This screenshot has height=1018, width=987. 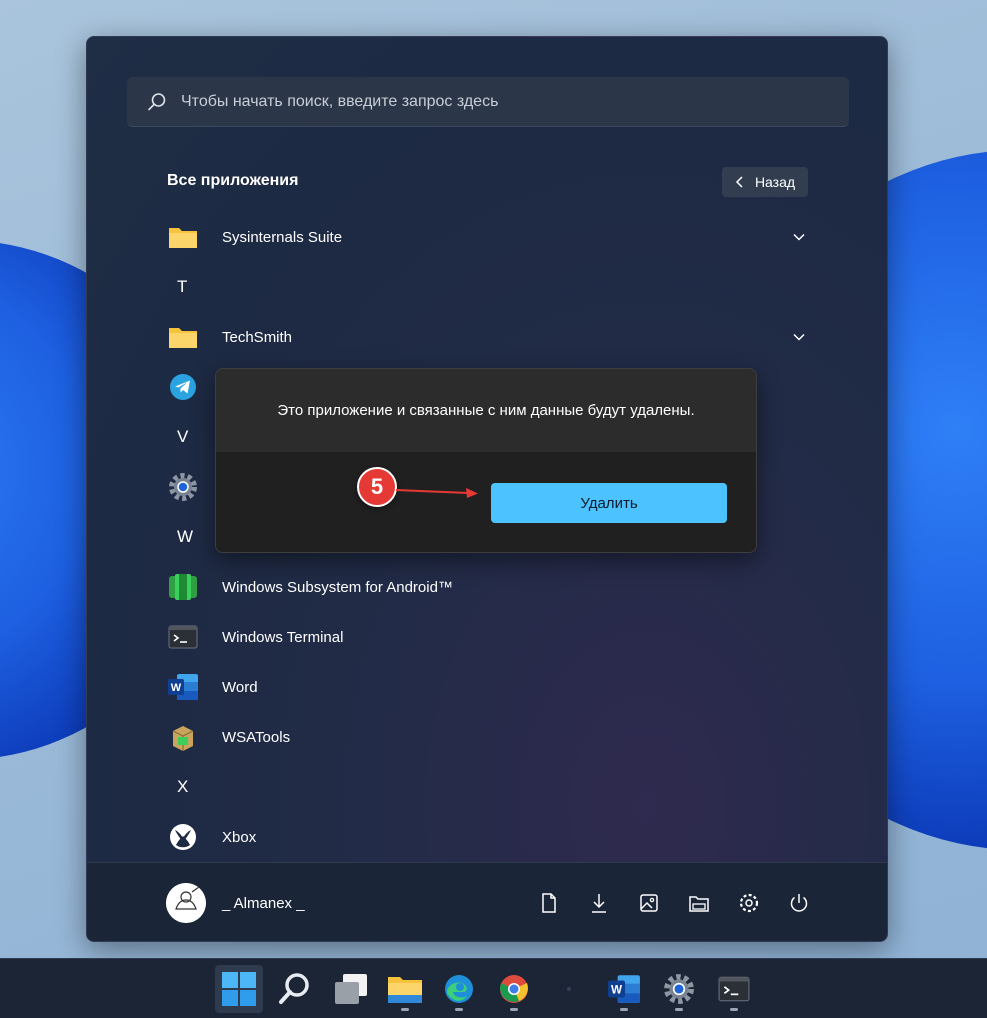 What do you see at coordinates (233, 180) in the screenshot?
I see `all-apps-title: Все приложения` at bounding box center [233, 180].